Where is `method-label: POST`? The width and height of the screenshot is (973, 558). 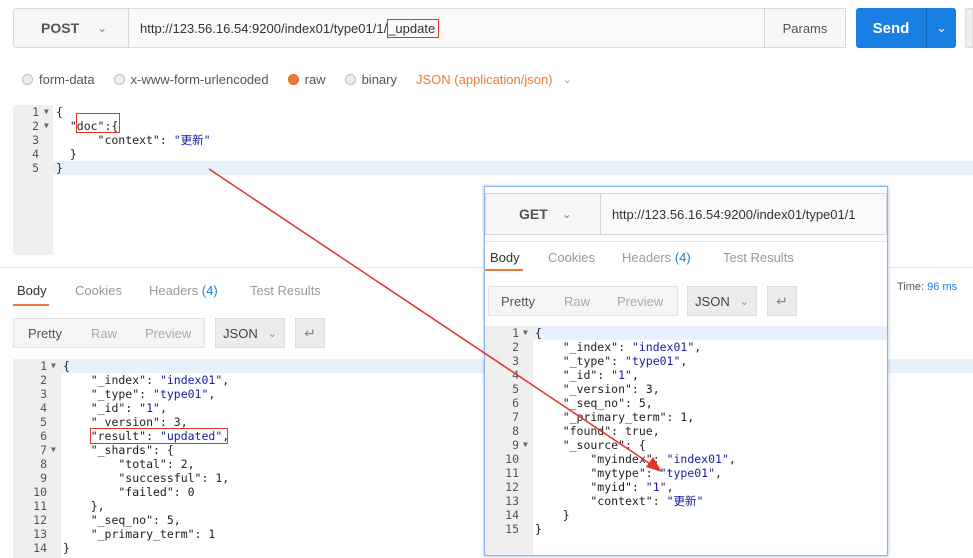 method-label: POST is located at coordinates (60, 28).